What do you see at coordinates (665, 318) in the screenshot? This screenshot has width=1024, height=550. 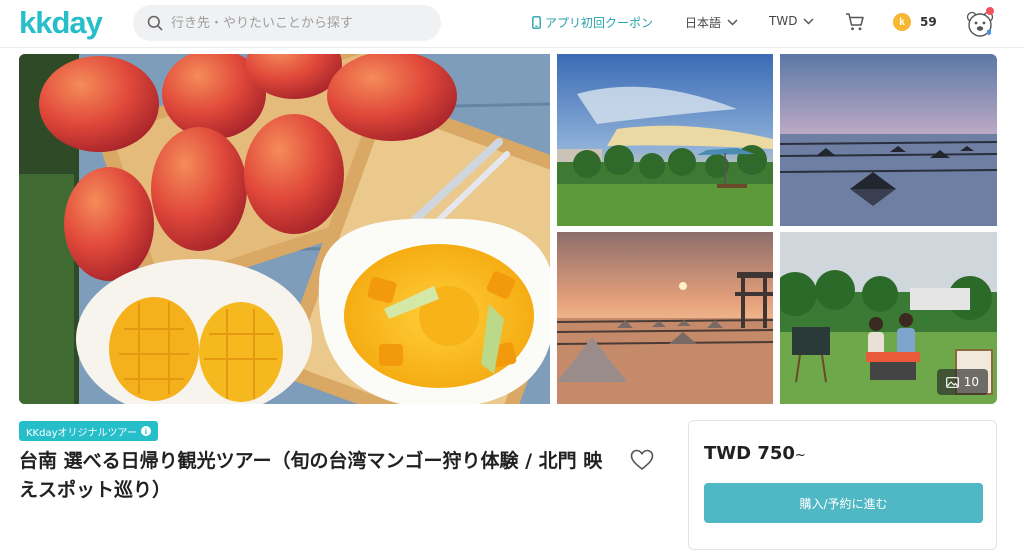 I see `photo-salt-mounds-sunset` at bounding box center [665, 318].